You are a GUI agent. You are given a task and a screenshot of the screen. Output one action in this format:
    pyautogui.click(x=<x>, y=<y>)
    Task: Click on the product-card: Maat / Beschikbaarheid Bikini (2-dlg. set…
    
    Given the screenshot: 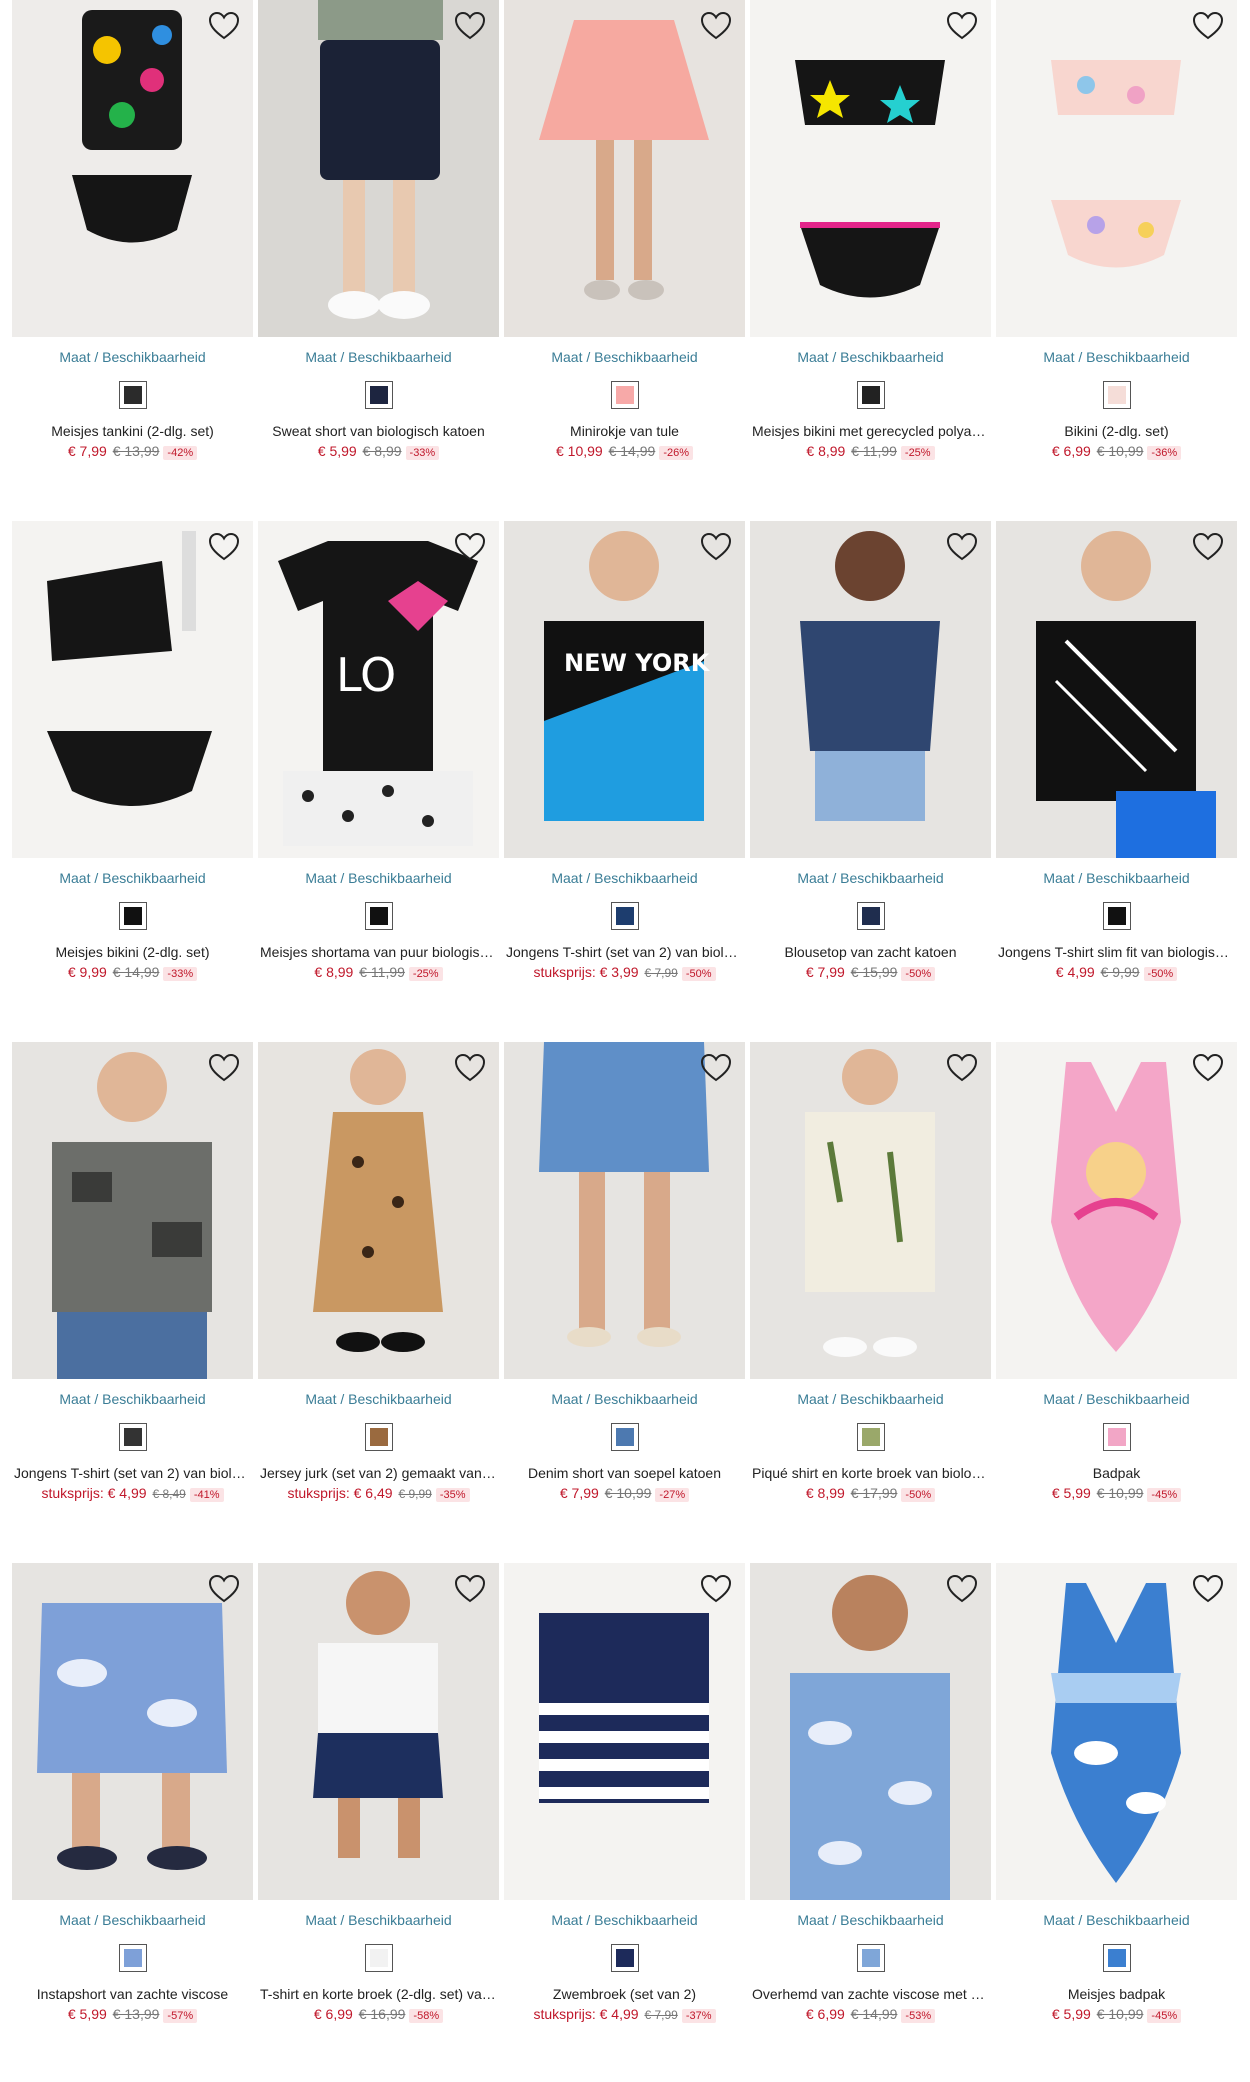 What is the action you would take?
    pyautogui.click(x=1116, y=230)
    